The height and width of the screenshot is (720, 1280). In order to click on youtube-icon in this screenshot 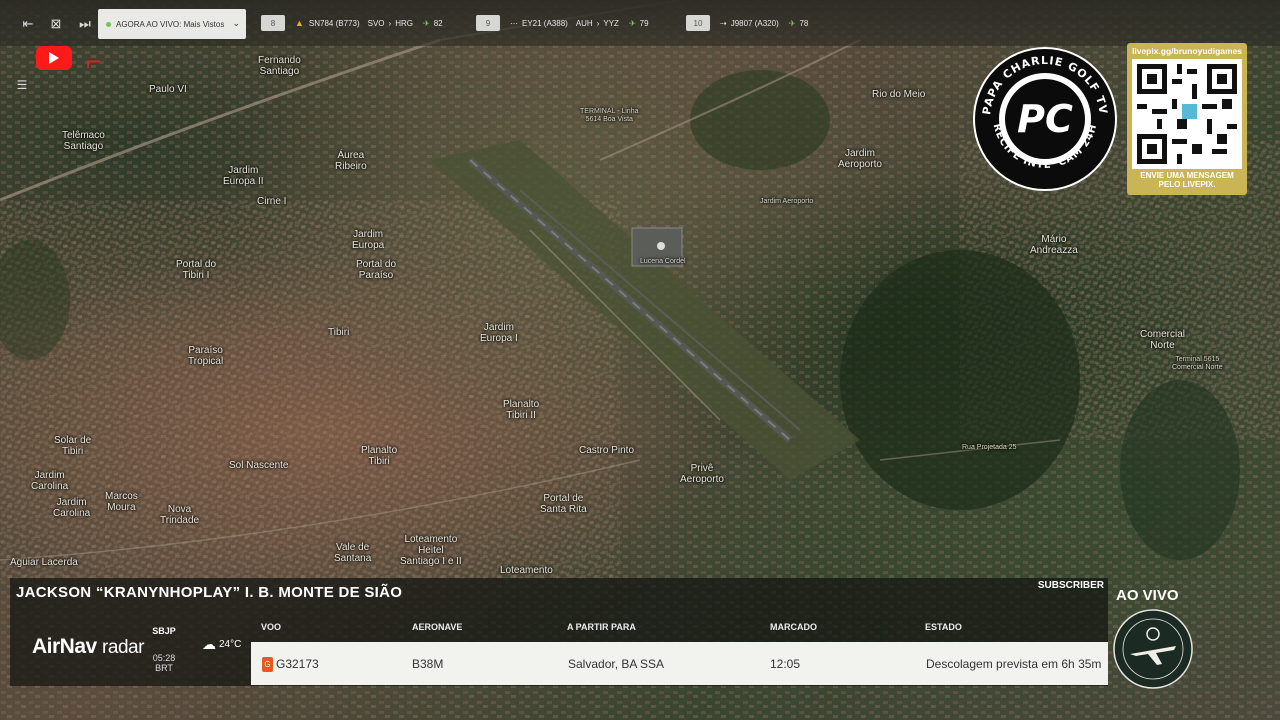, I will do `click(54, 58)`.